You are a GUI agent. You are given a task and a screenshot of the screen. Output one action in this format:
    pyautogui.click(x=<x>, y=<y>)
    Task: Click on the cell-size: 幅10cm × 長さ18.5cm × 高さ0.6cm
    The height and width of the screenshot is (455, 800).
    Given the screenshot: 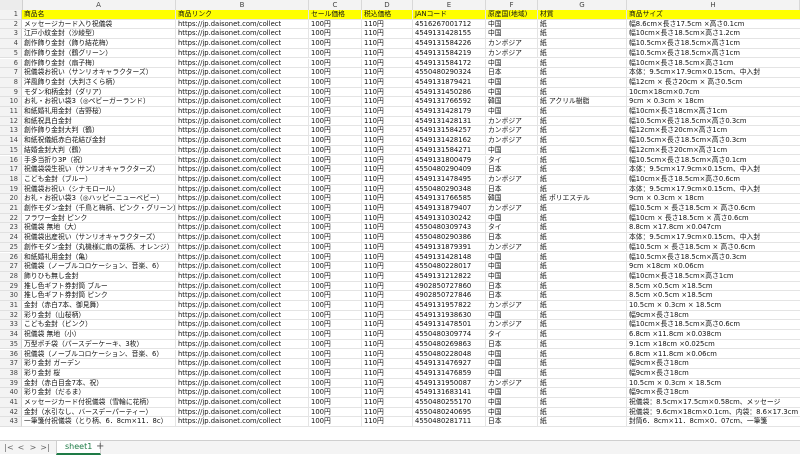 What is the action you would take?
    pyautogui.click(x=713, y=219)
    